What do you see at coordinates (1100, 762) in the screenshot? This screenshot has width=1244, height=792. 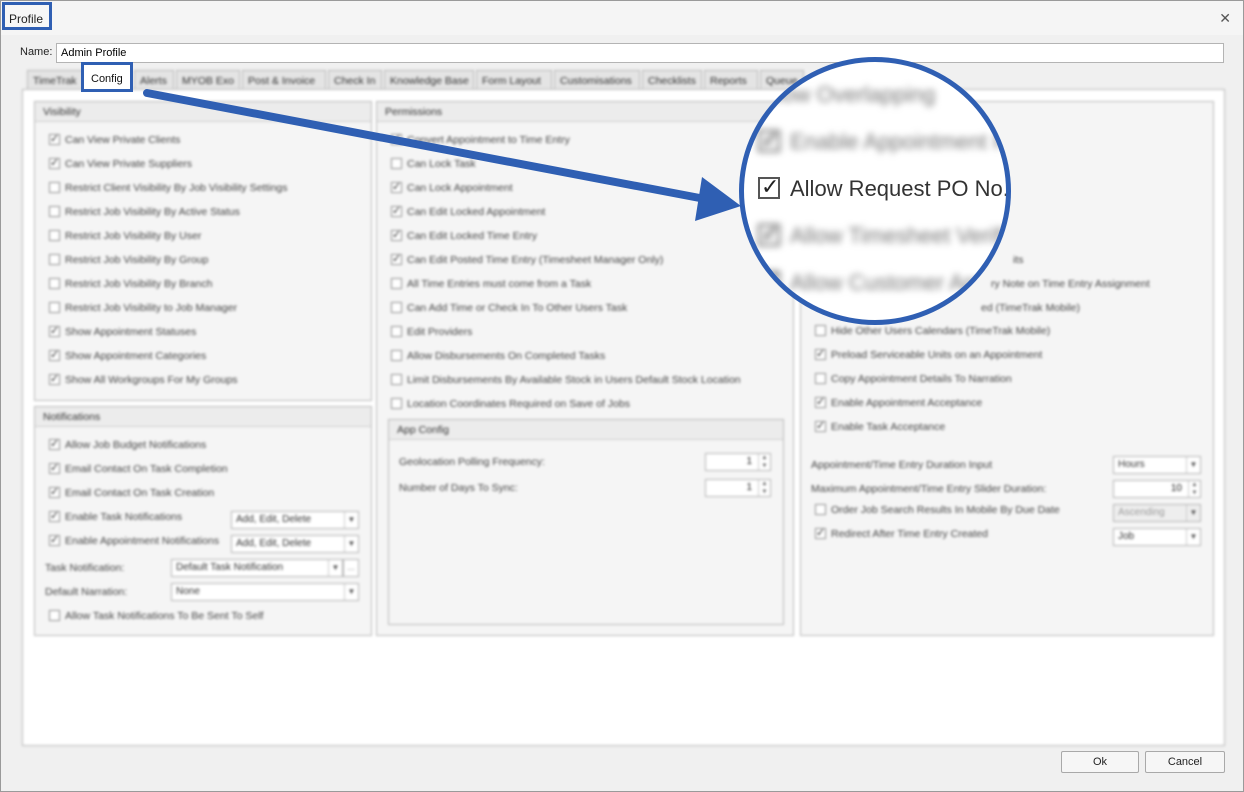 I see `ok-button: Ok` at bounding box center [1100, 762].